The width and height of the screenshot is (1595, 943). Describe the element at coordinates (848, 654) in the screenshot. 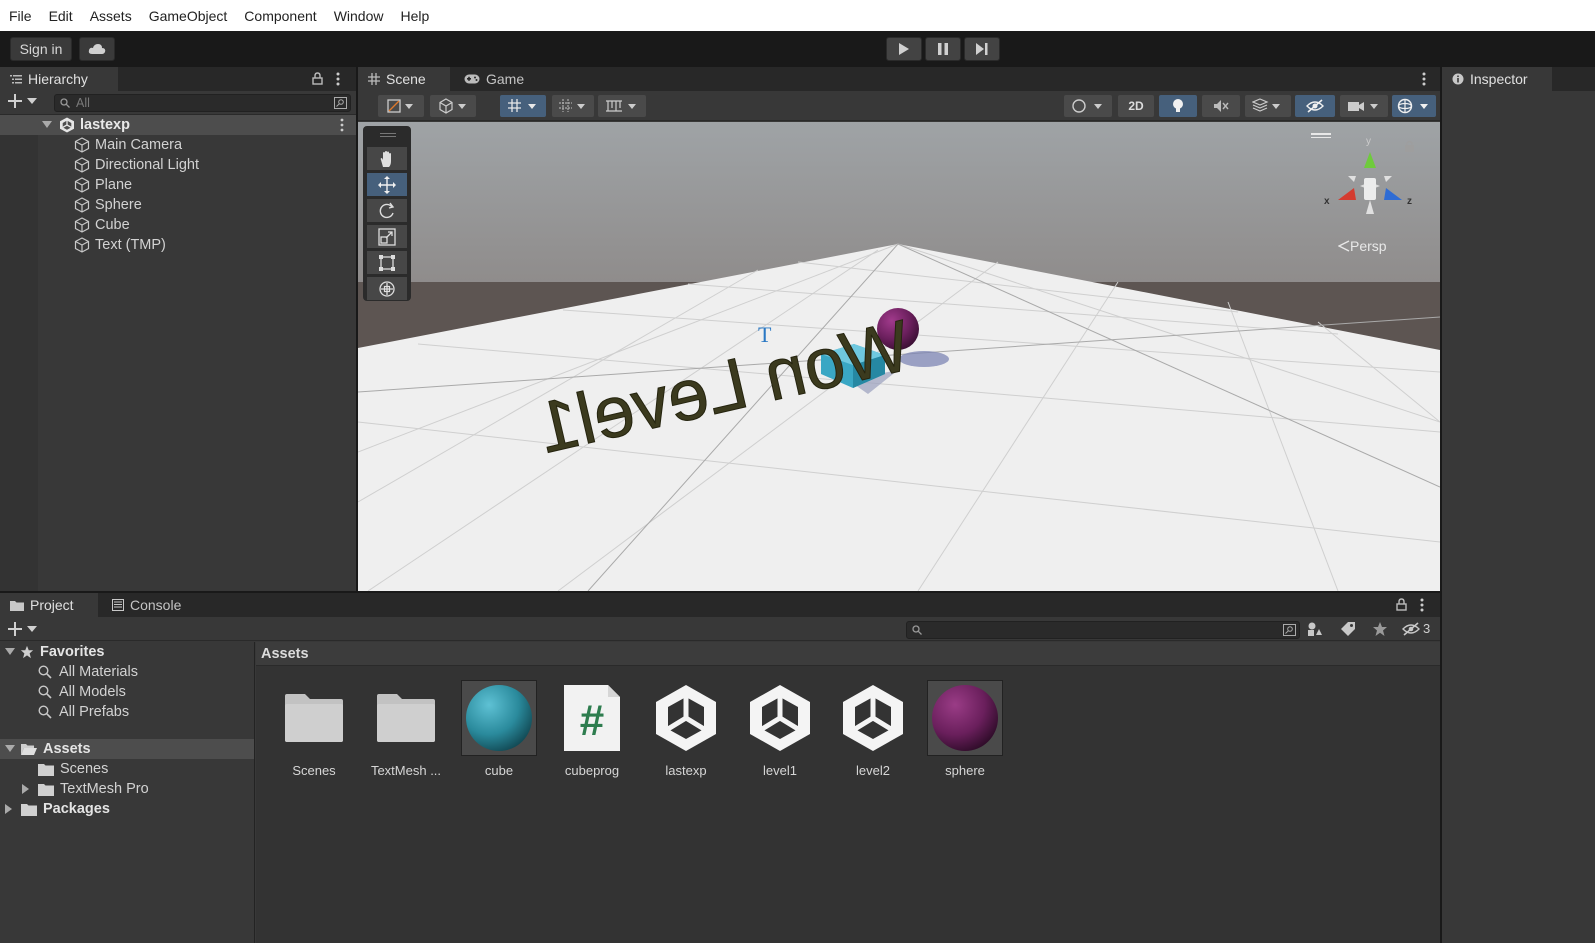

I see `asset-breadcrumb: Assets` at that location.